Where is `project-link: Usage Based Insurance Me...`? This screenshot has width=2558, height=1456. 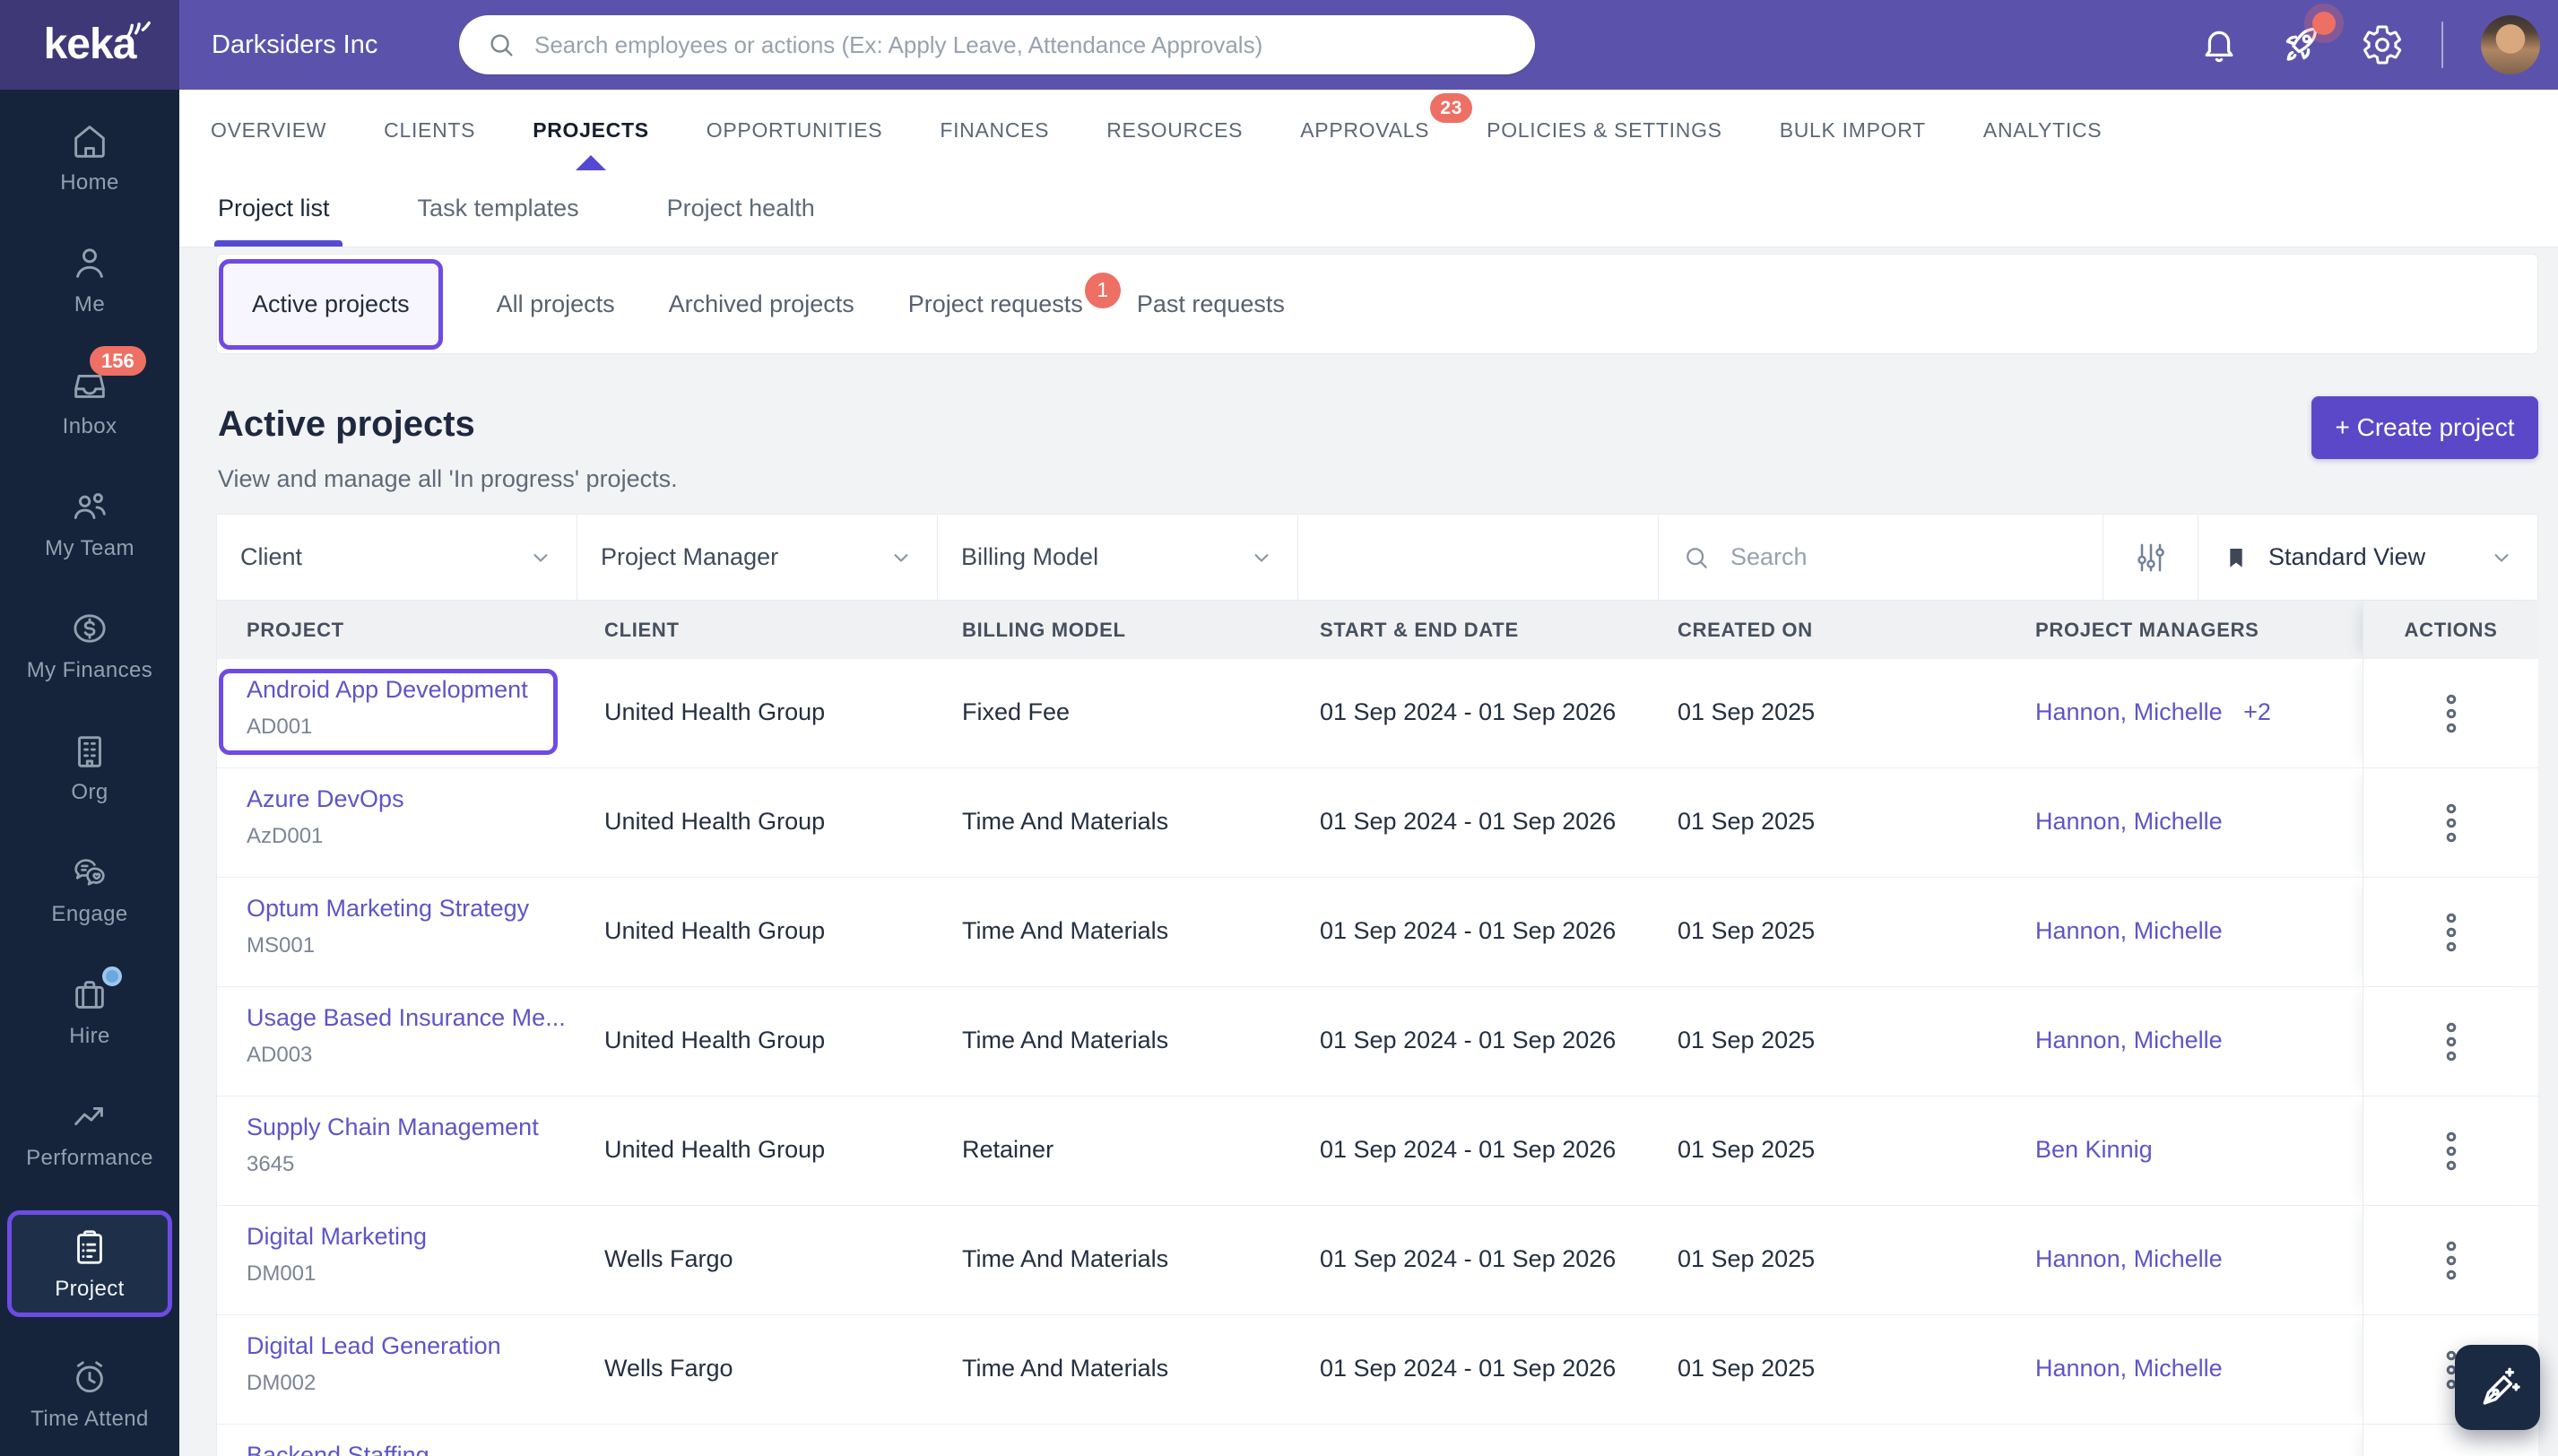
project-link: Usage Based Insurance Me... is located at coordinates (407, 1018).